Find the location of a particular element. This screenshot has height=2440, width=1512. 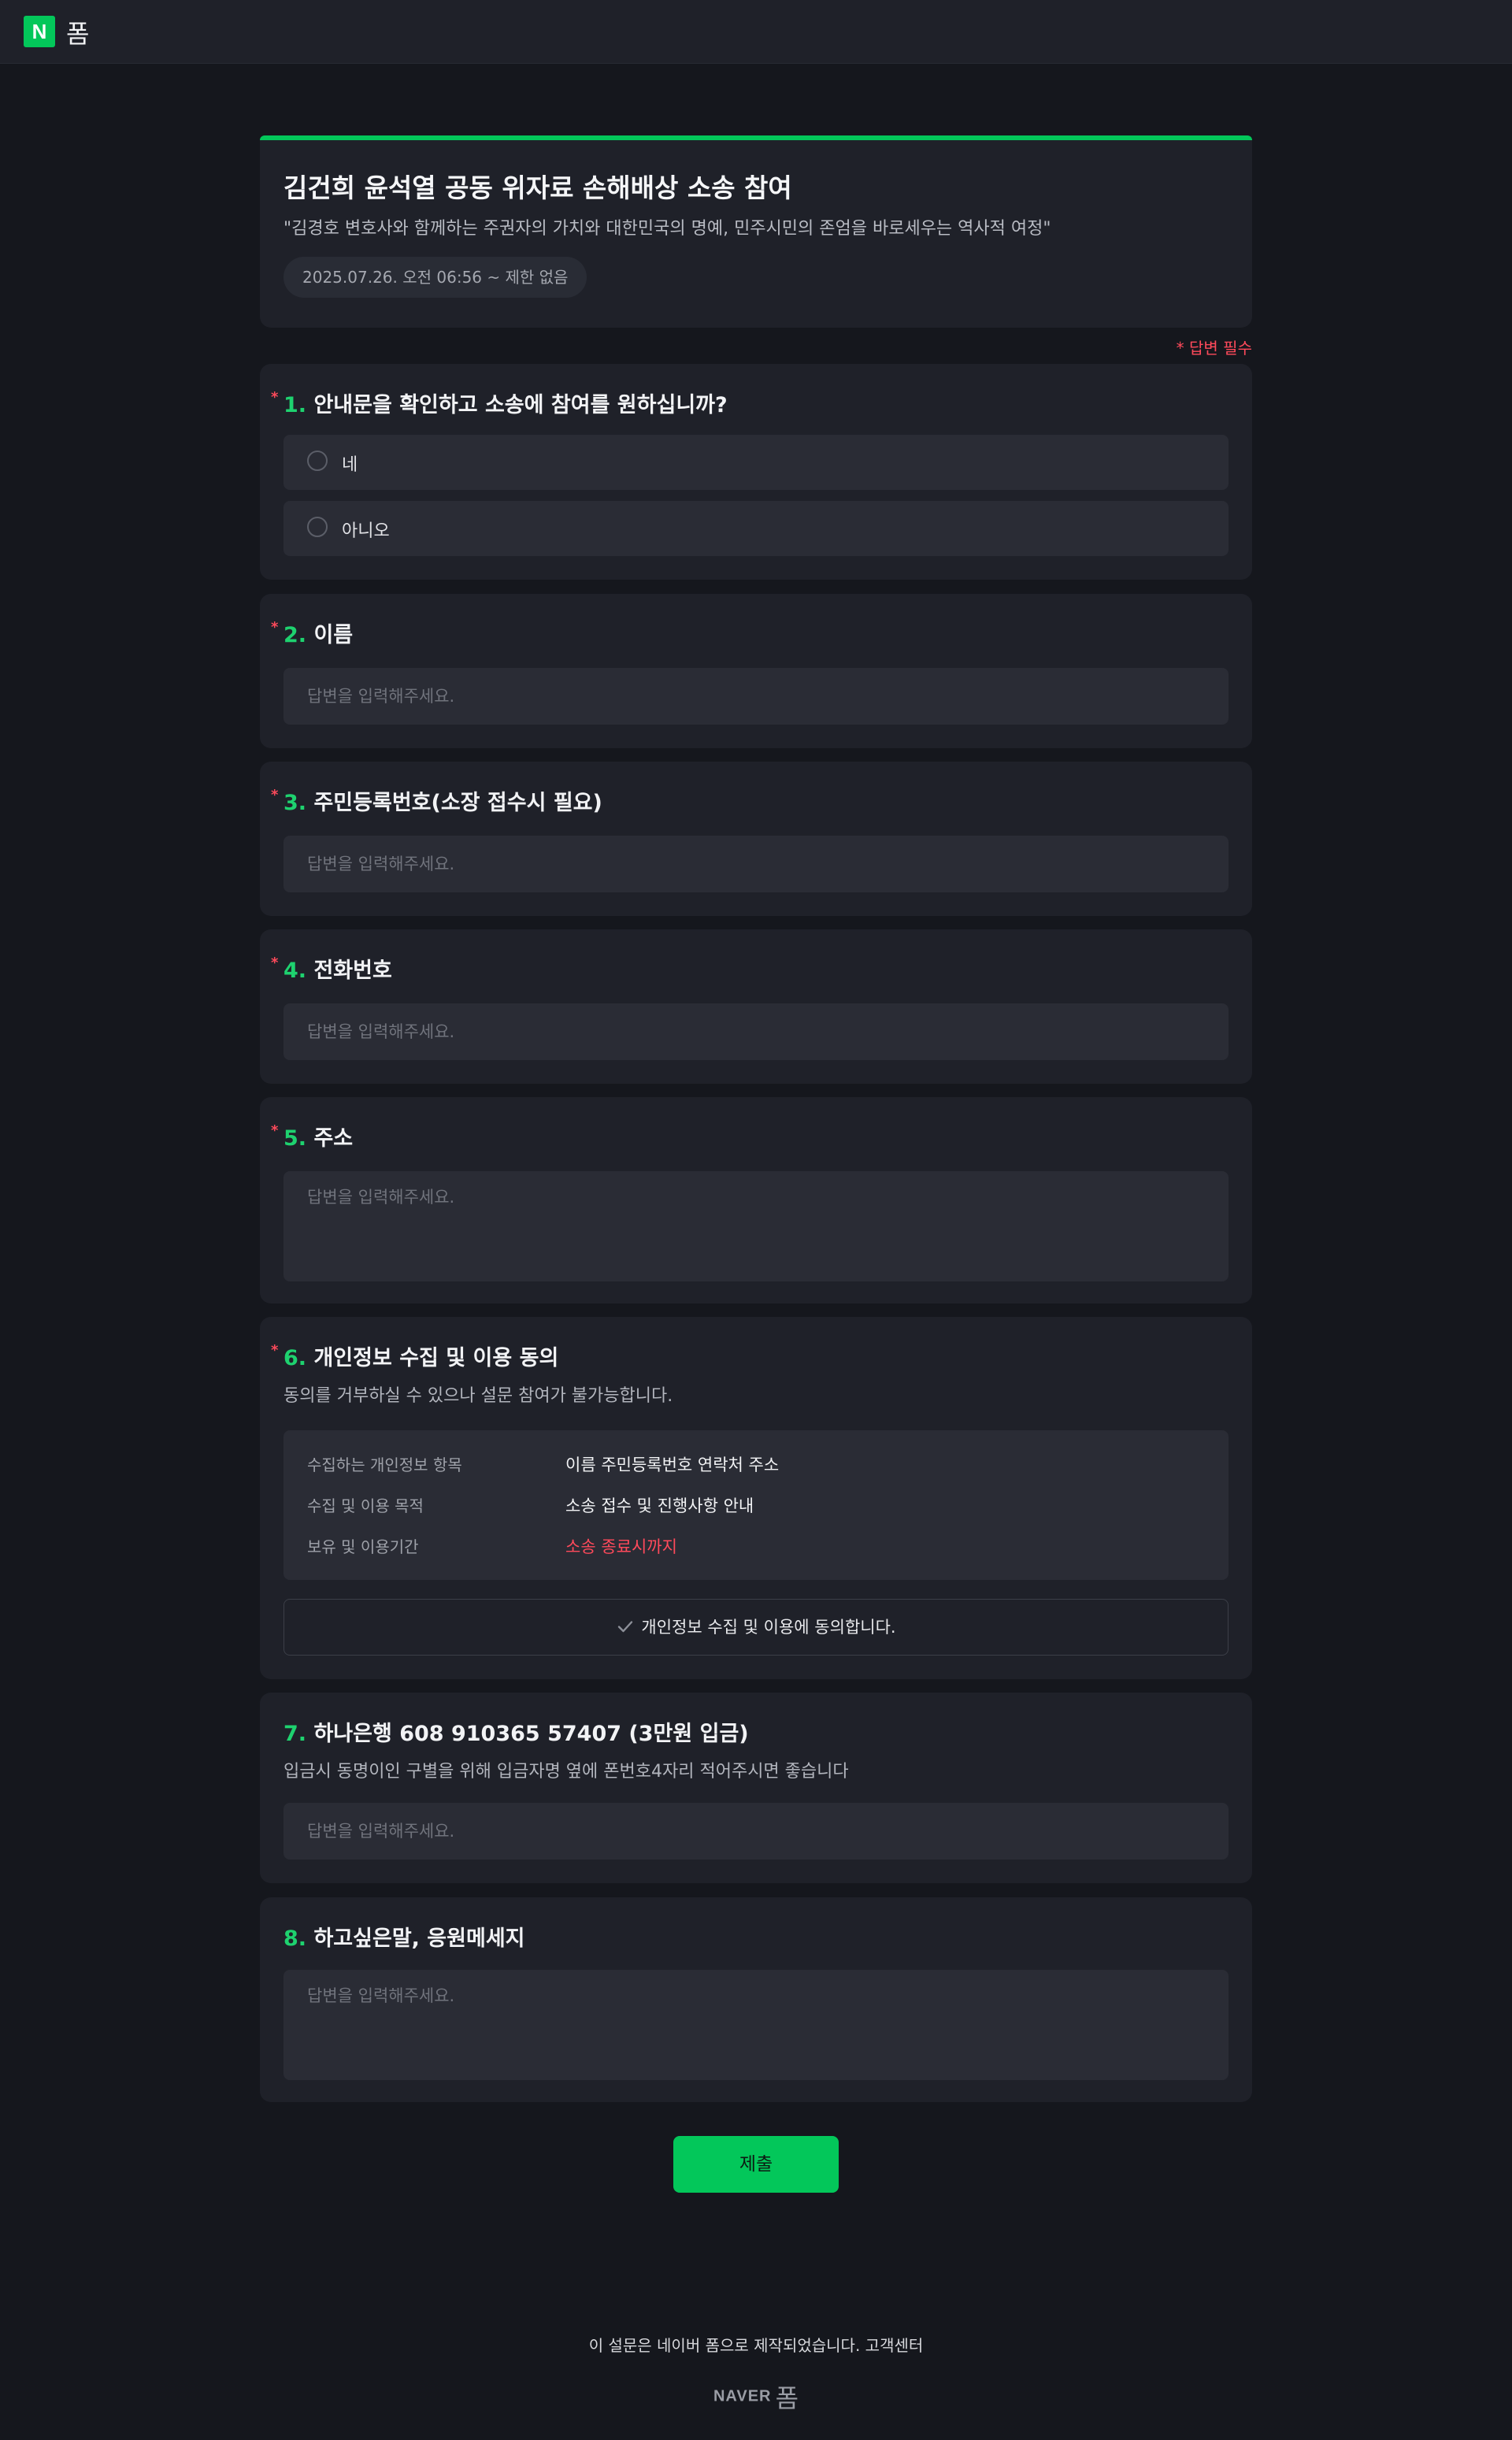

question-number: 4. is located at coordinates (295, 971).